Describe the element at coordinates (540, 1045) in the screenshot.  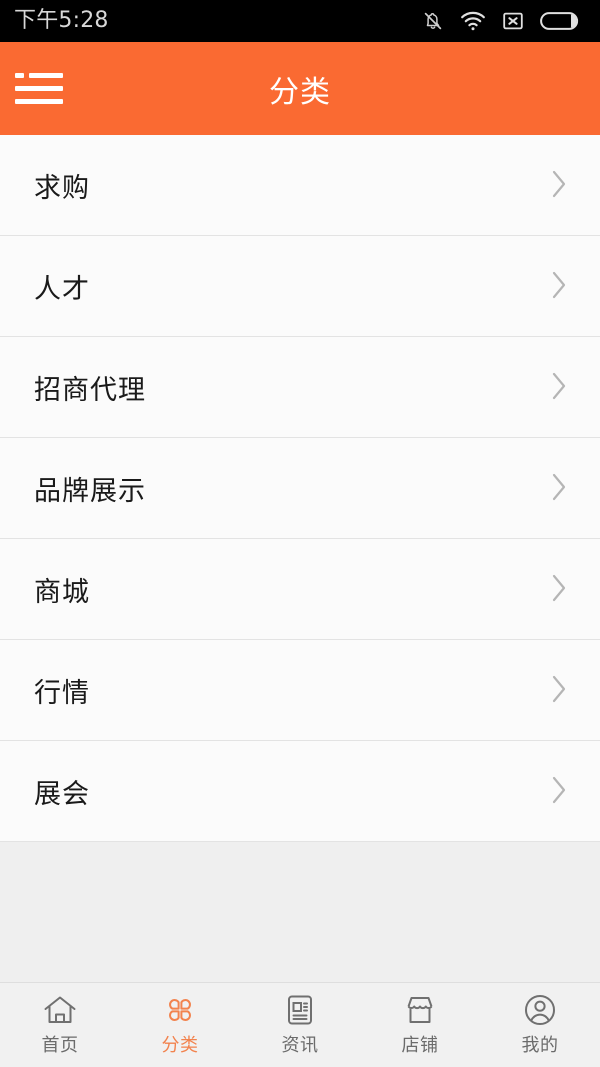
I see `nav-tab-label: 我的` at that location.